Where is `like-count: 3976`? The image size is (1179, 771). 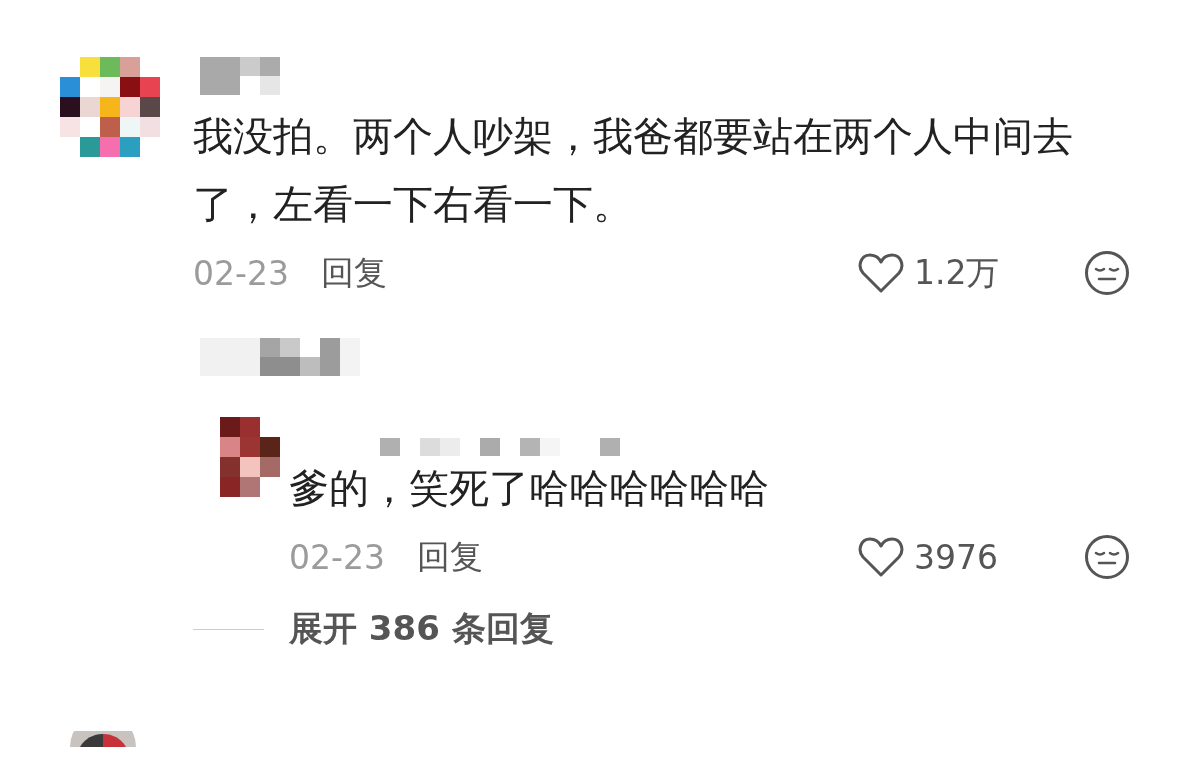
like-count: 3976 is located at coordinates (956, 557).